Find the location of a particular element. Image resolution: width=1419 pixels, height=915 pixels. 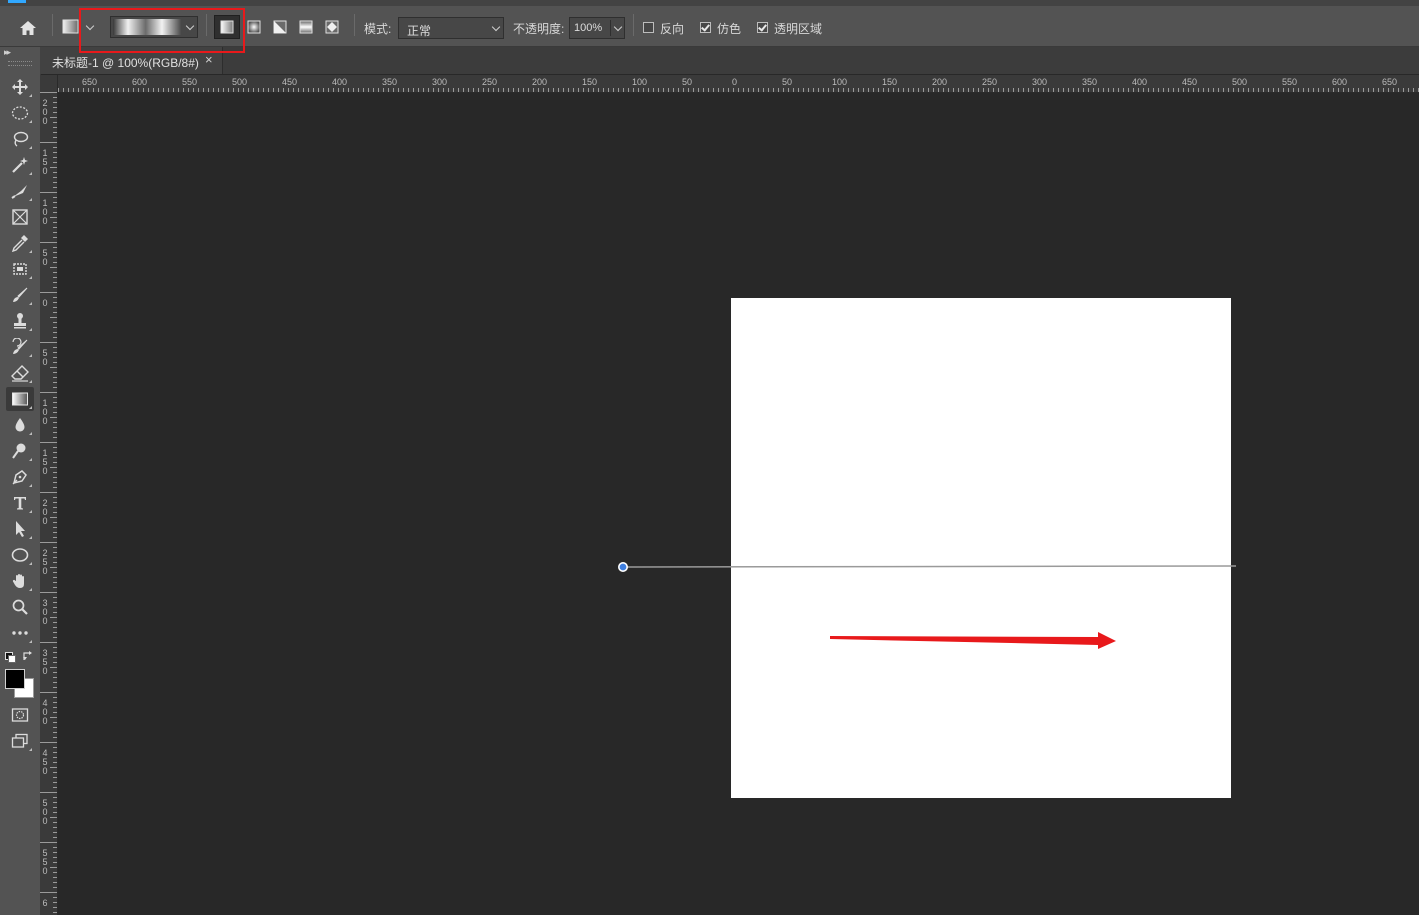

pen-tool is located at coordinates (20, 477).